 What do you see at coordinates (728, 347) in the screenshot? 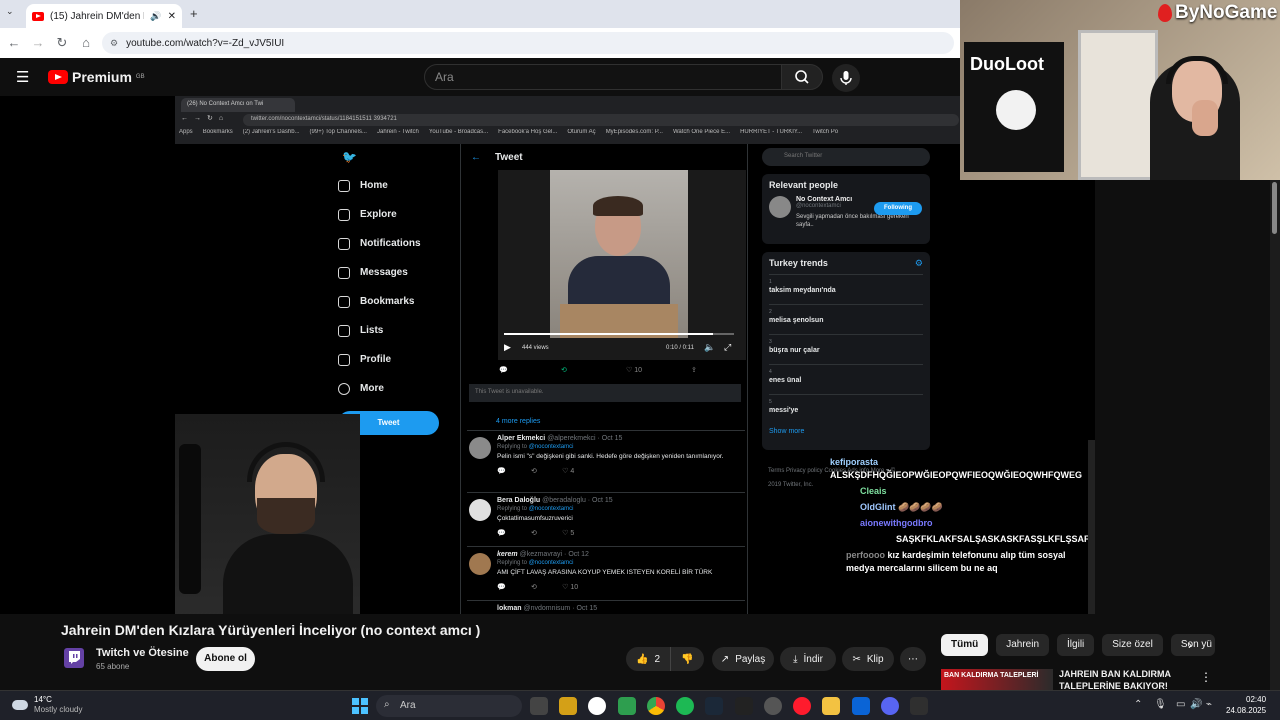
I see `fullscreen-icon: ⤢` at bounding box center [728, 347].